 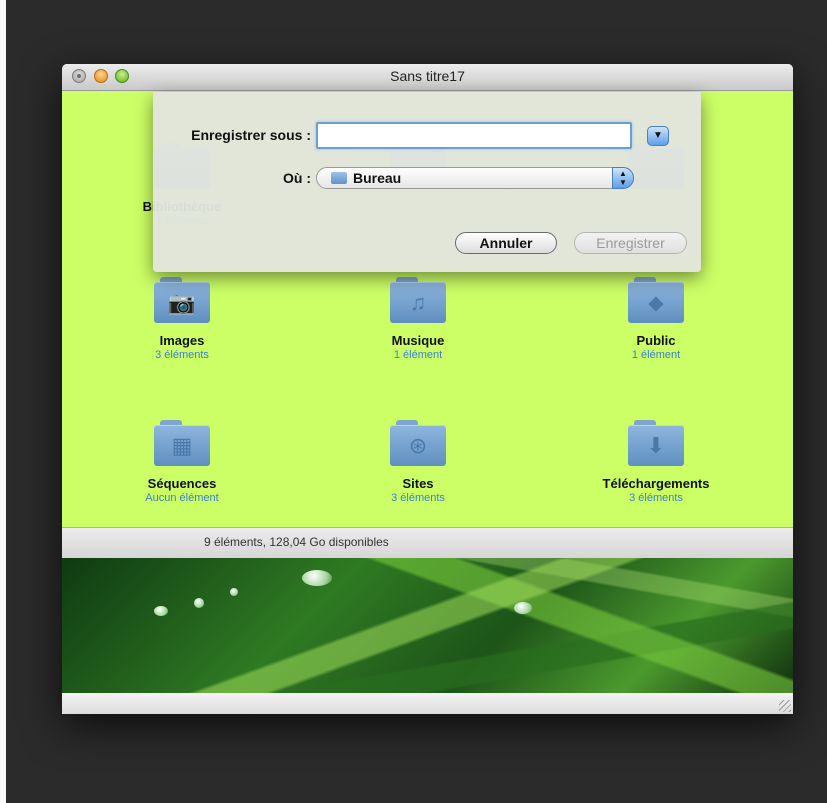 I want to click on item-name: Musique, so click(x=418, y=340).